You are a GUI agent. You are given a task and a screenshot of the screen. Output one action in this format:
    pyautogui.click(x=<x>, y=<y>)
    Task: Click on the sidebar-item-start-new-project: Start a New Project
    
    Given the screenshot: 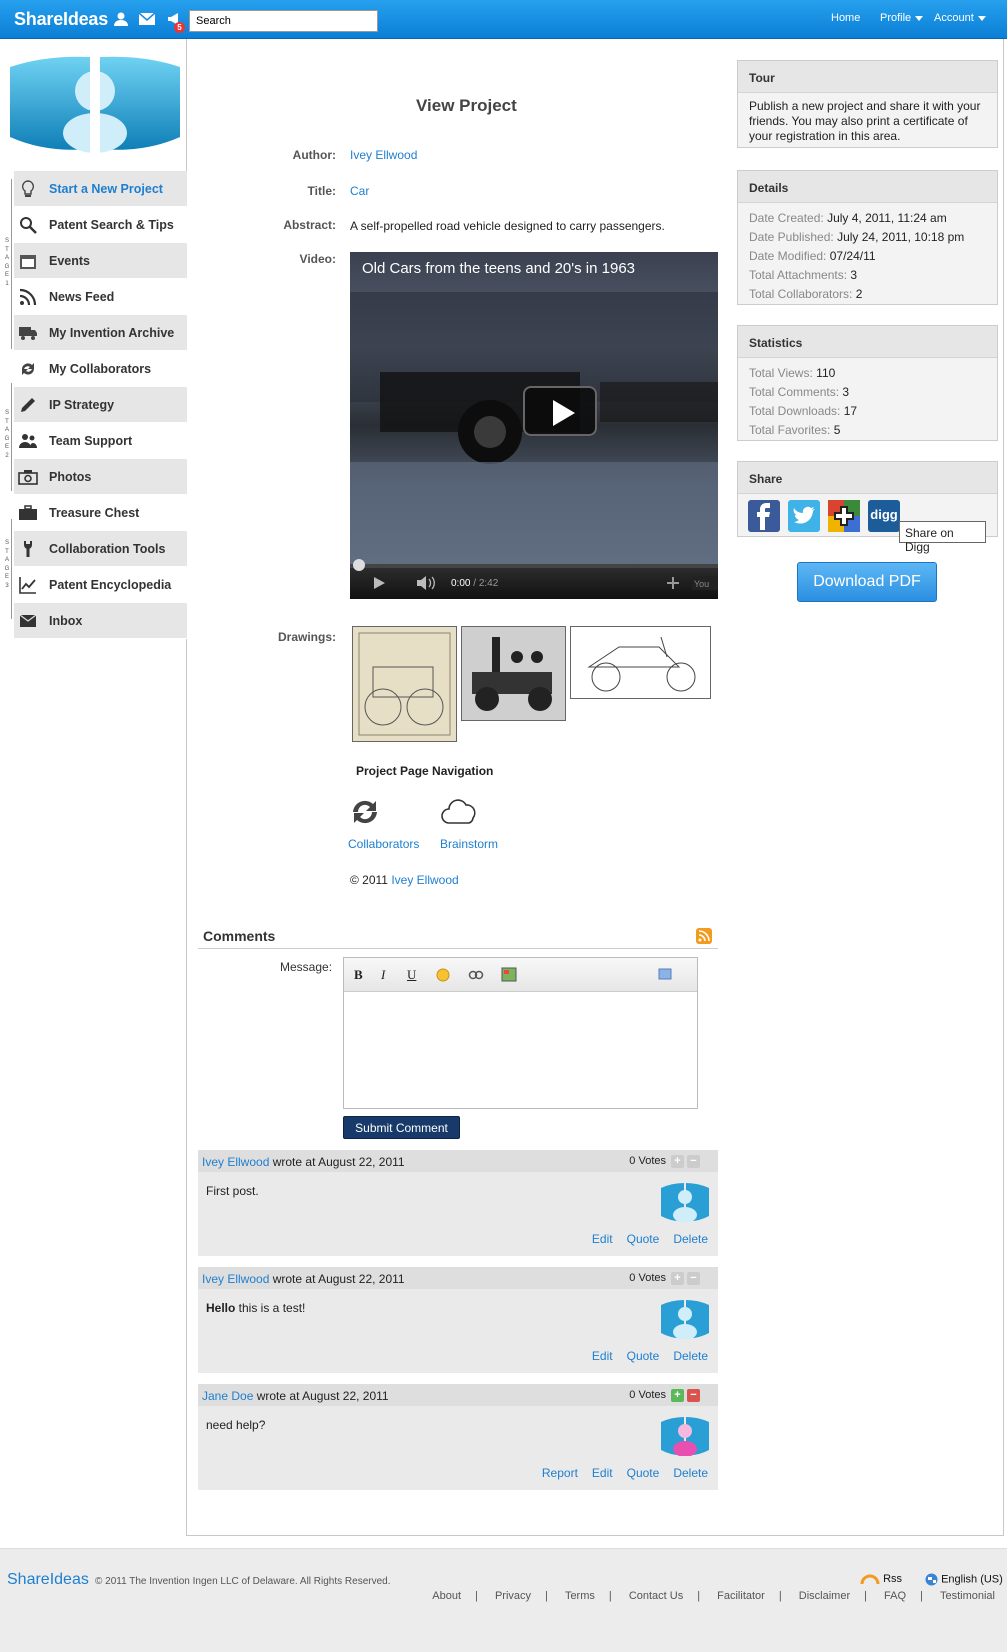 What is the action you would take?
    pyautogui.click(x=100, y=189)
    